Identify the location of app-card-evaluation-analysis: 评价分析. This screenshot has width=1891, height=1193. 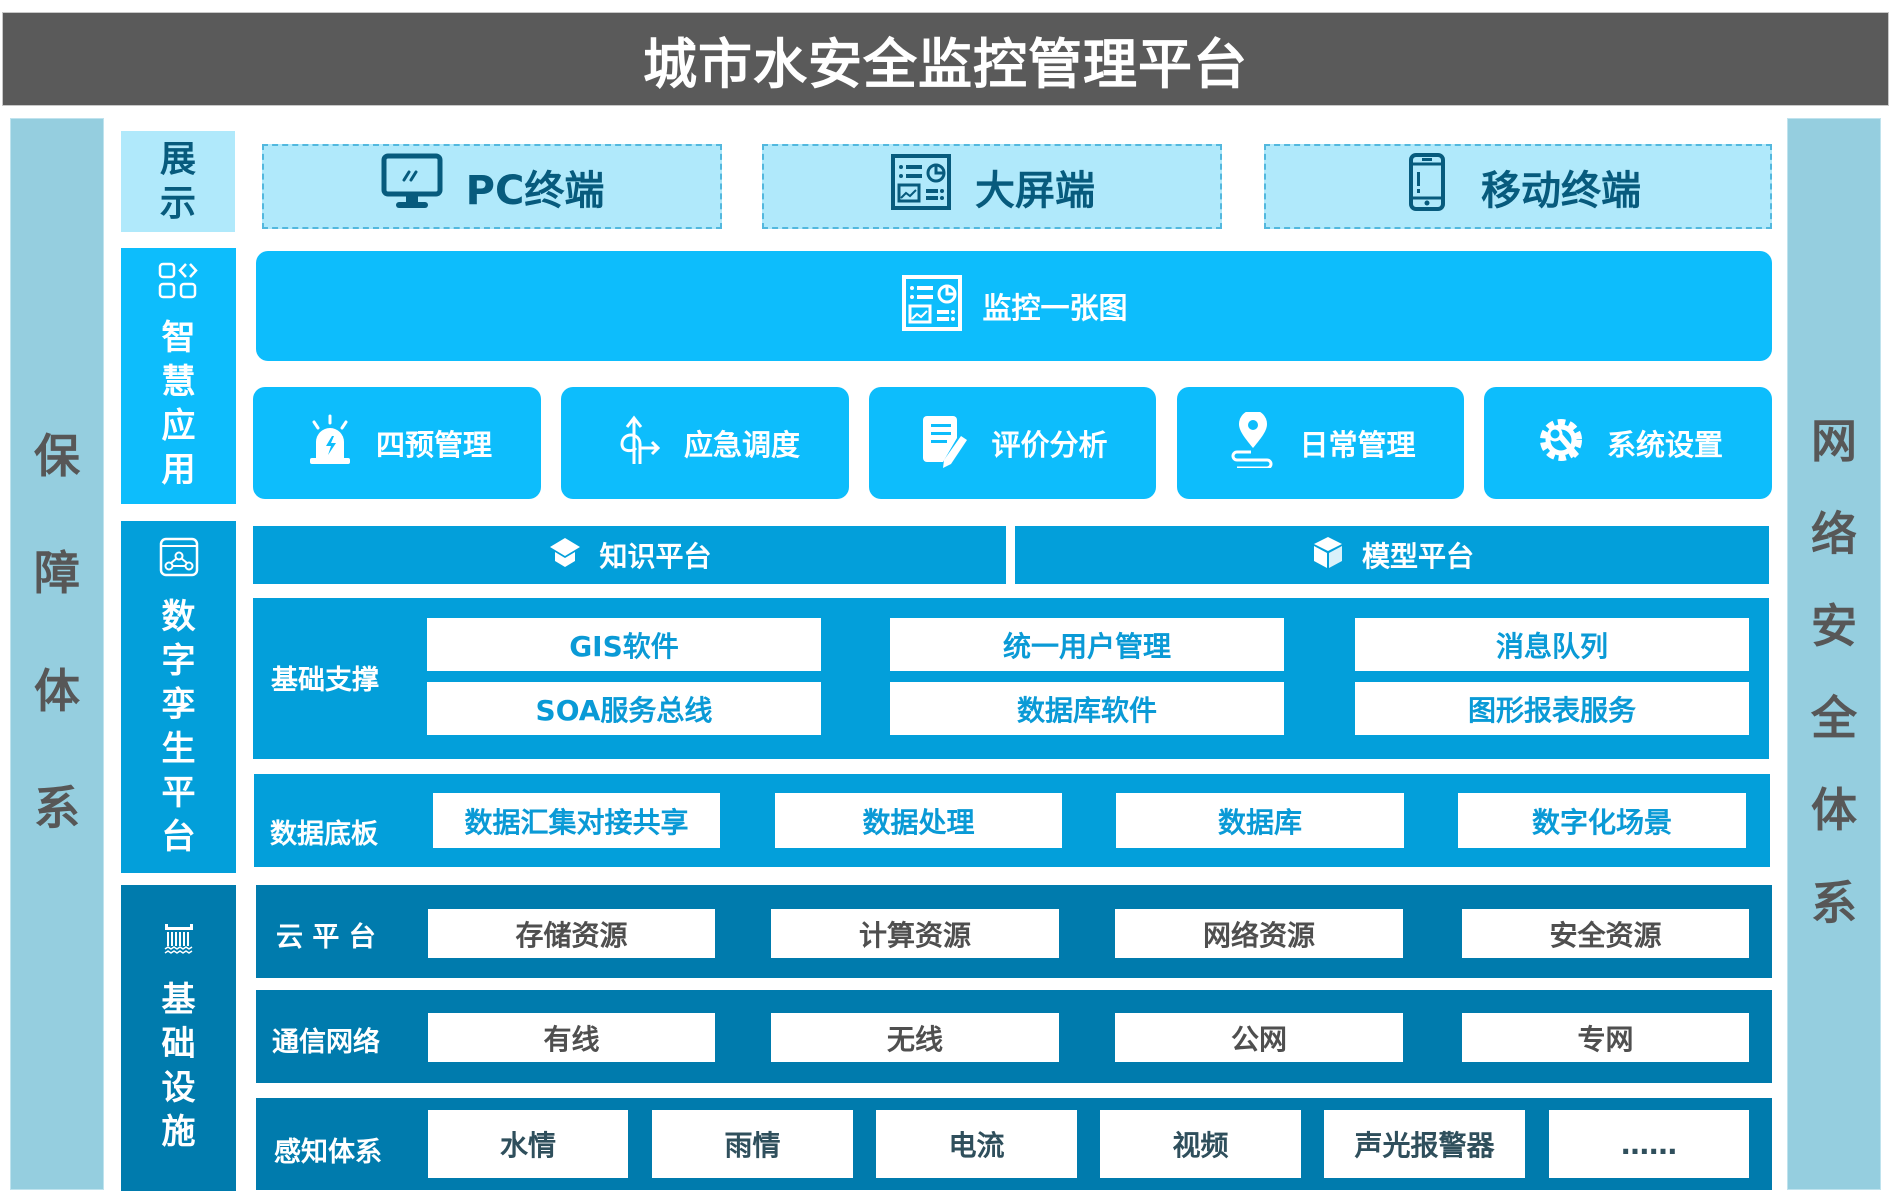
(1012, 443).